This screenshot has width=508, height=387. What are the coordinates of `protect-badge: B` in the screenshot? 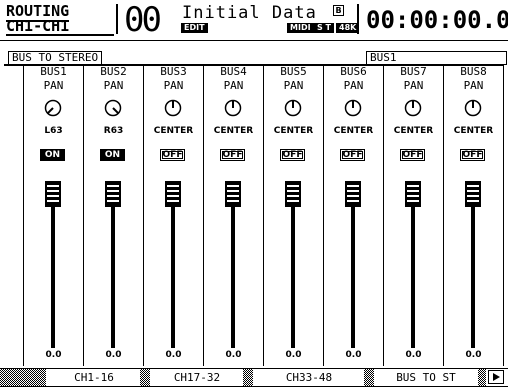 It's located at (338, 10).